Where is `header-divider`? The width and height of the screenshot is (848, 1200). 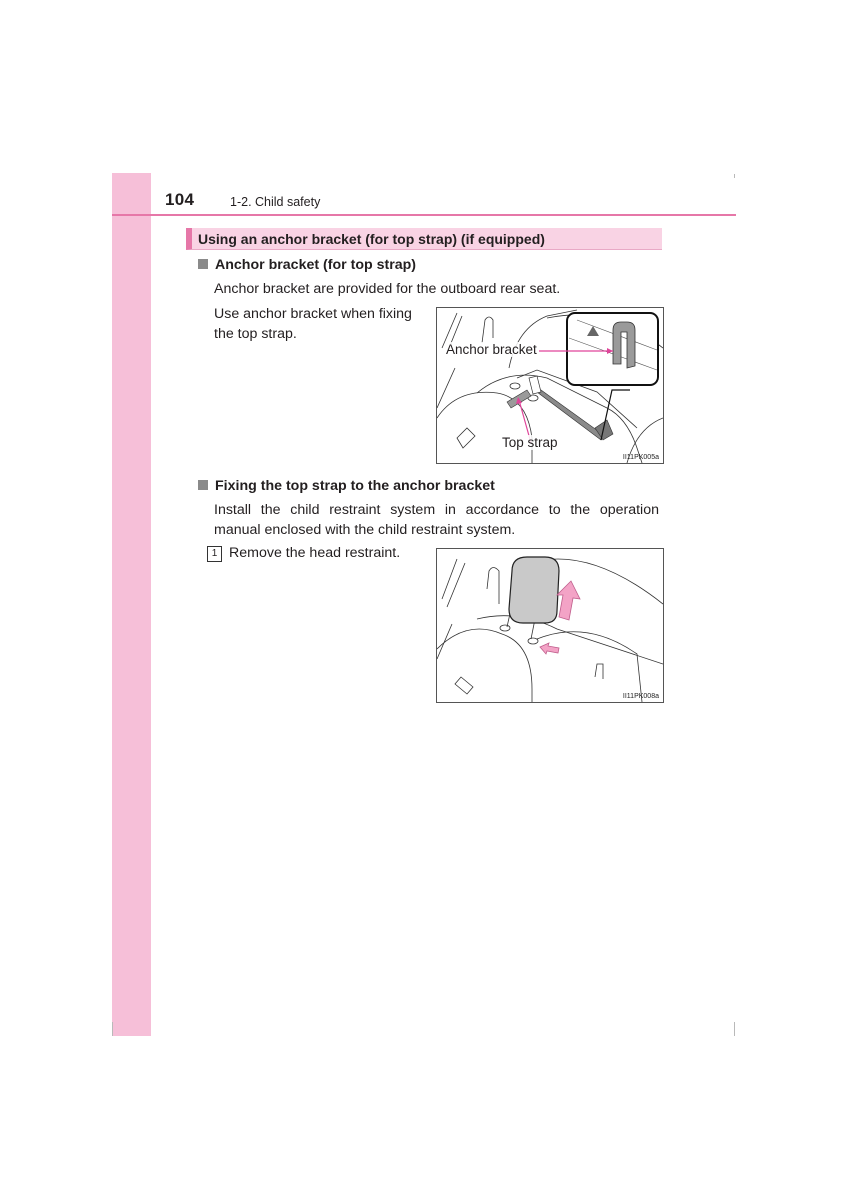 header-divider is located at coordinates (424, 215).